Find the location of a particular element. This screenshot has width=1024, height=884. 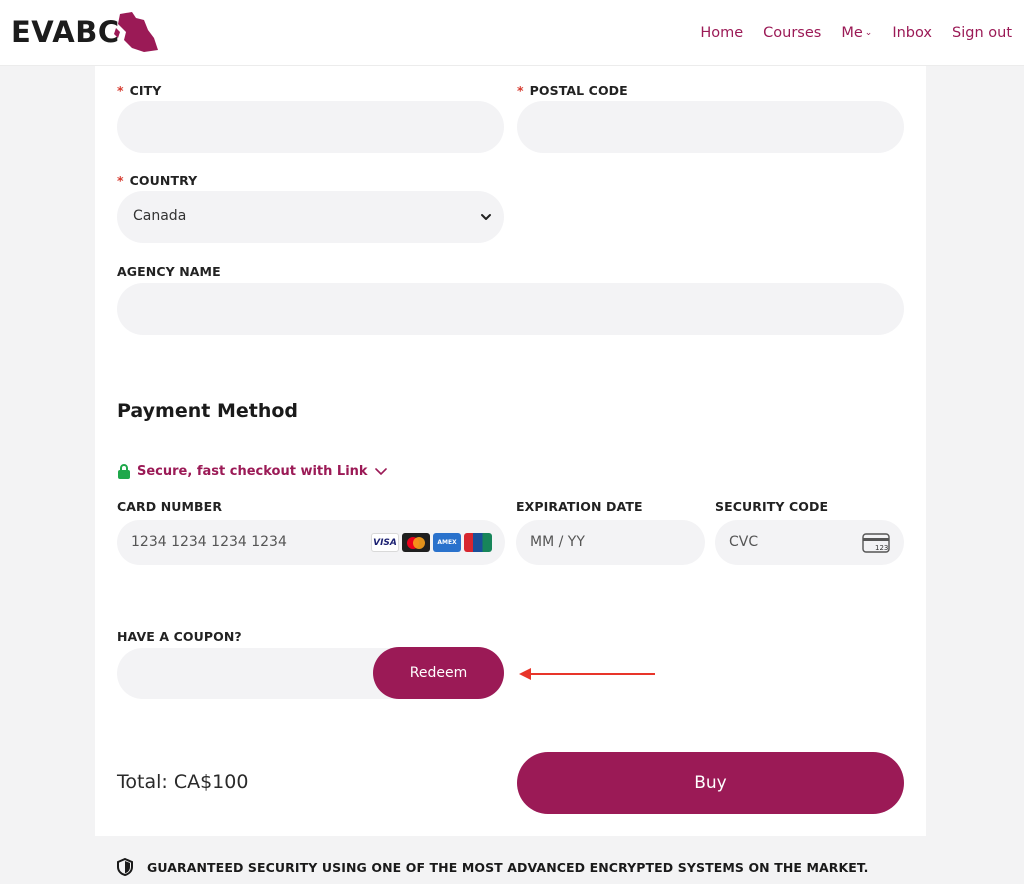

security-code-label: SECURITY CODE is located at coordinates (772, 506).